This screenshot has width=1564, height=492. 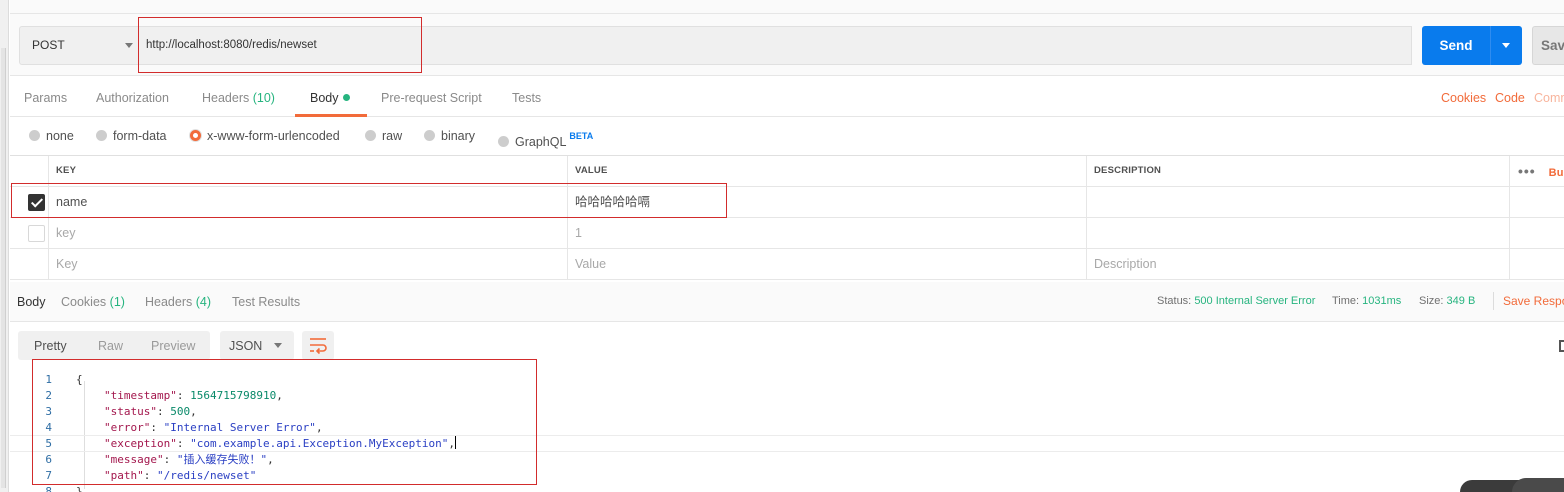 I want to click on tab-bar-strip, so click(x=787, y=7).